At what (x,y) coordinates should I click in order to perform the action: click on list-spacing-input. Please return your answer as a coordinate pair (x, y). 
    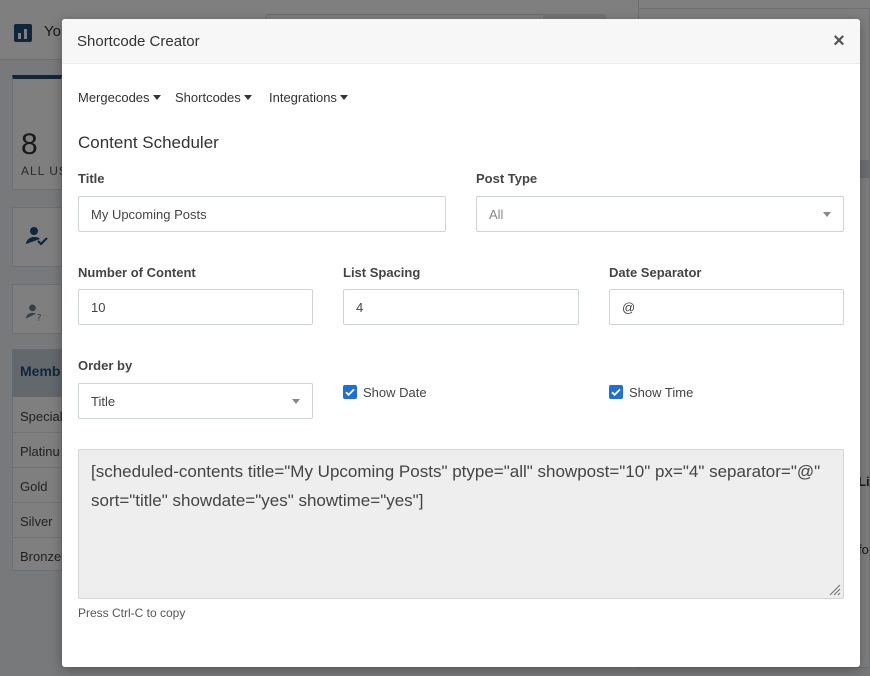
    Looking at the image, I should click on (461, 307).